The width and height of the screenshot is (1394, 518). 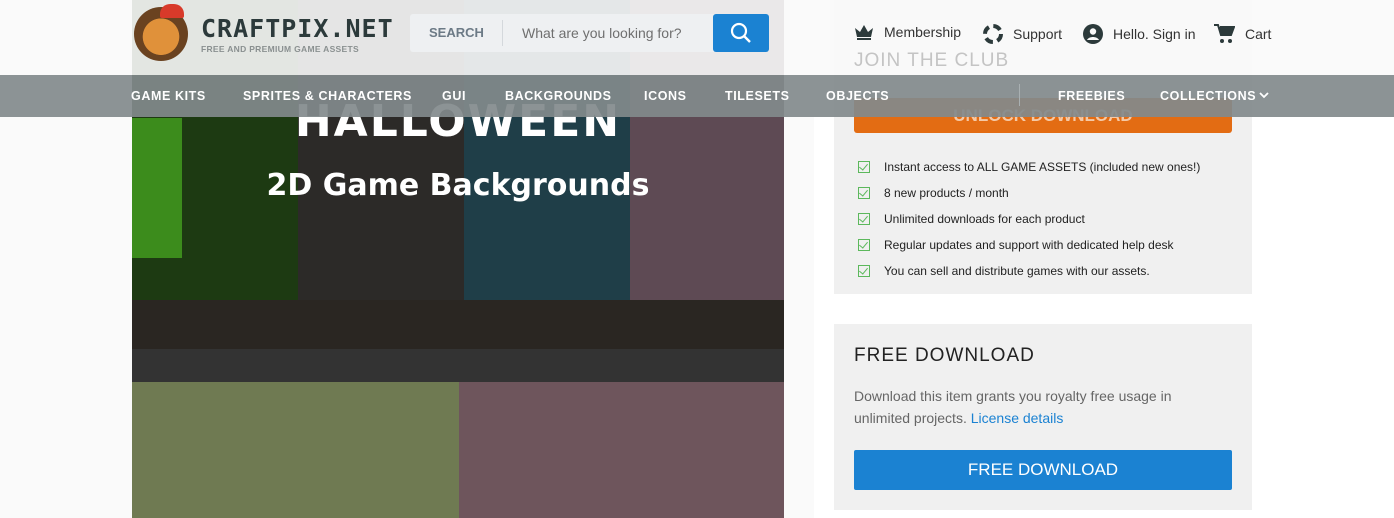 I want to click on user-circle-icon, so click(x=1093, y=34).